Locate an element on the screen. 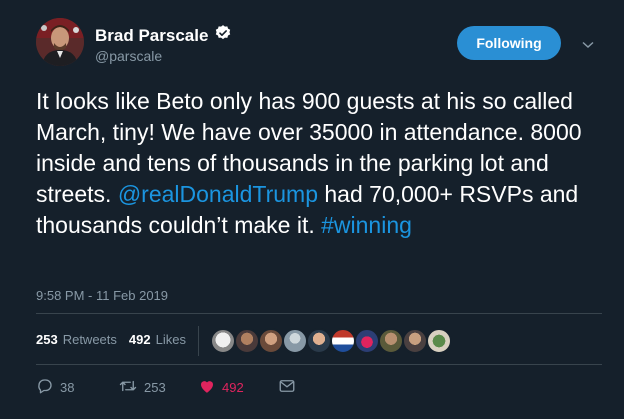 Image resolution: width=624 pixels, height=419 pixels. tweet-timestamp: 9:58 PM - 11 Feb 2019 is located at coordinates (102, 295).